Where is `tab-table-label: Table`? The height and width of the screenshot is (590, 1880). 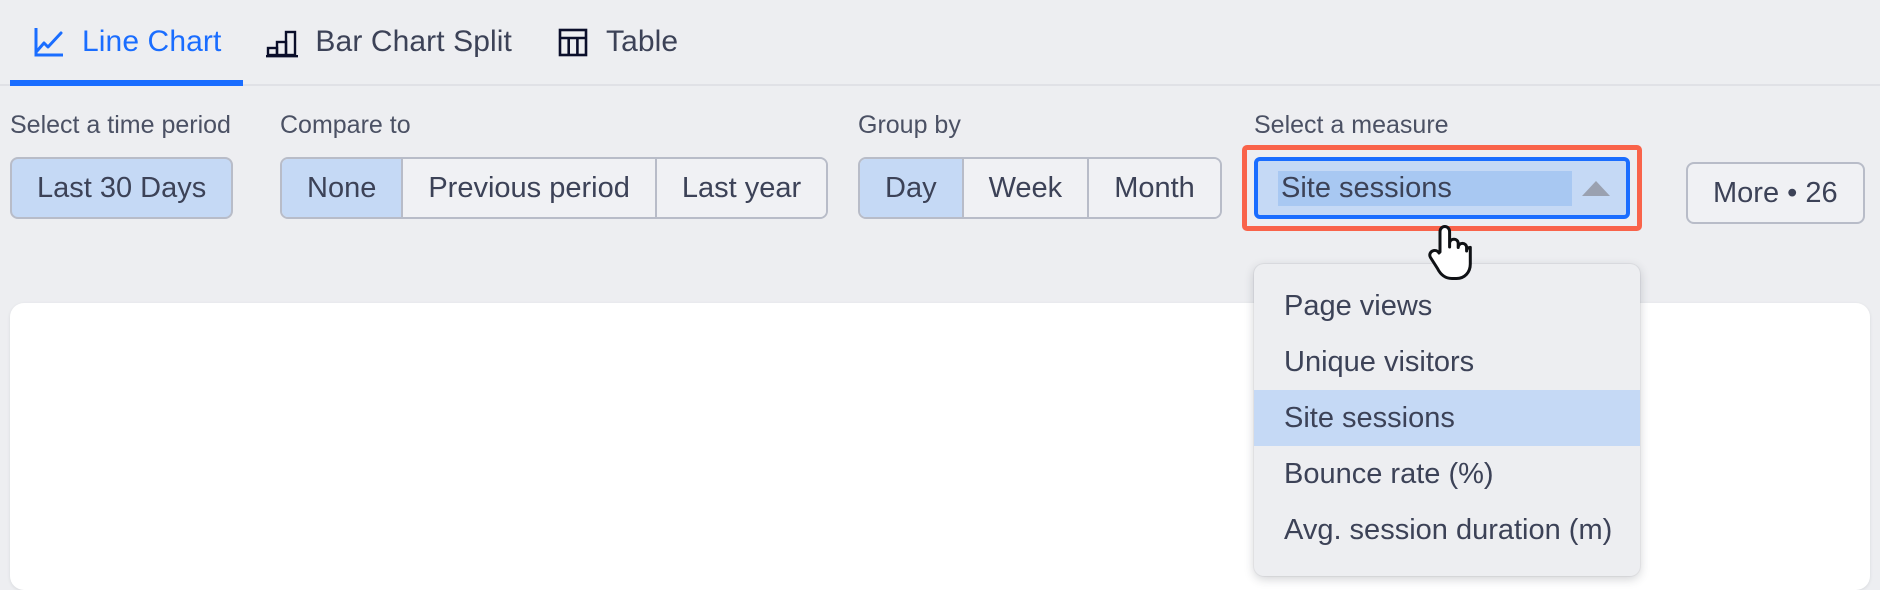 tab-table-label: Table is located at coordinates (642, 41).